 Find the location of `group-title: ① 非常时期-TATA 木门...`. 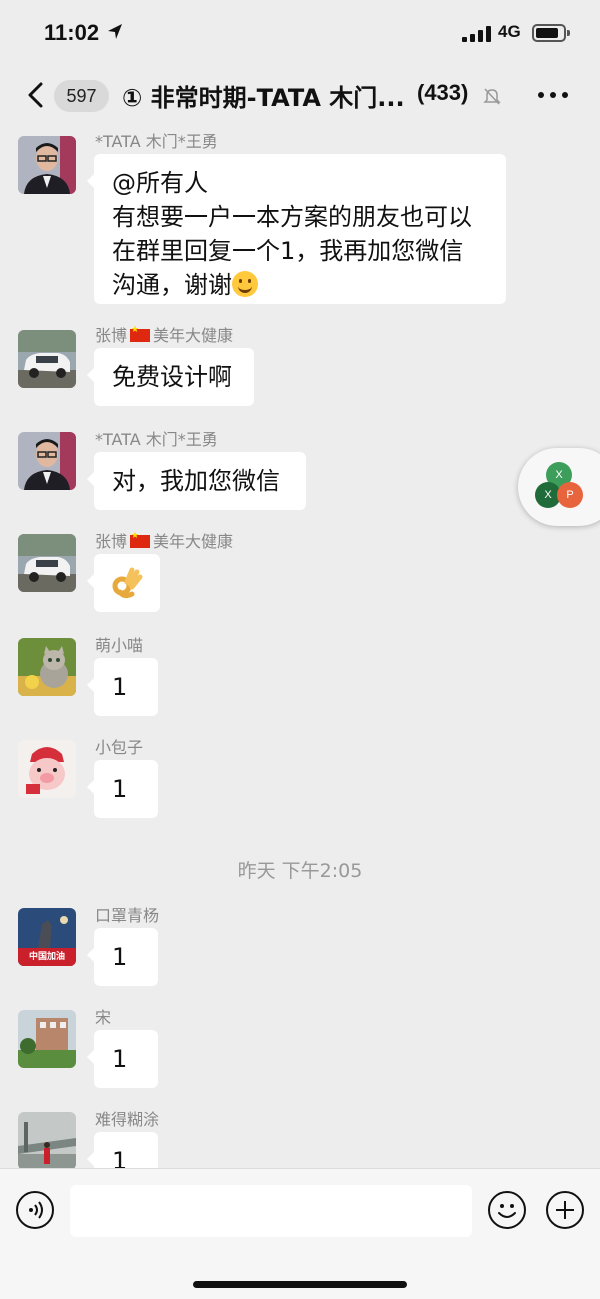

group-title: ① 非常时期-TATA 木门... is located at coordinates (263, 95).